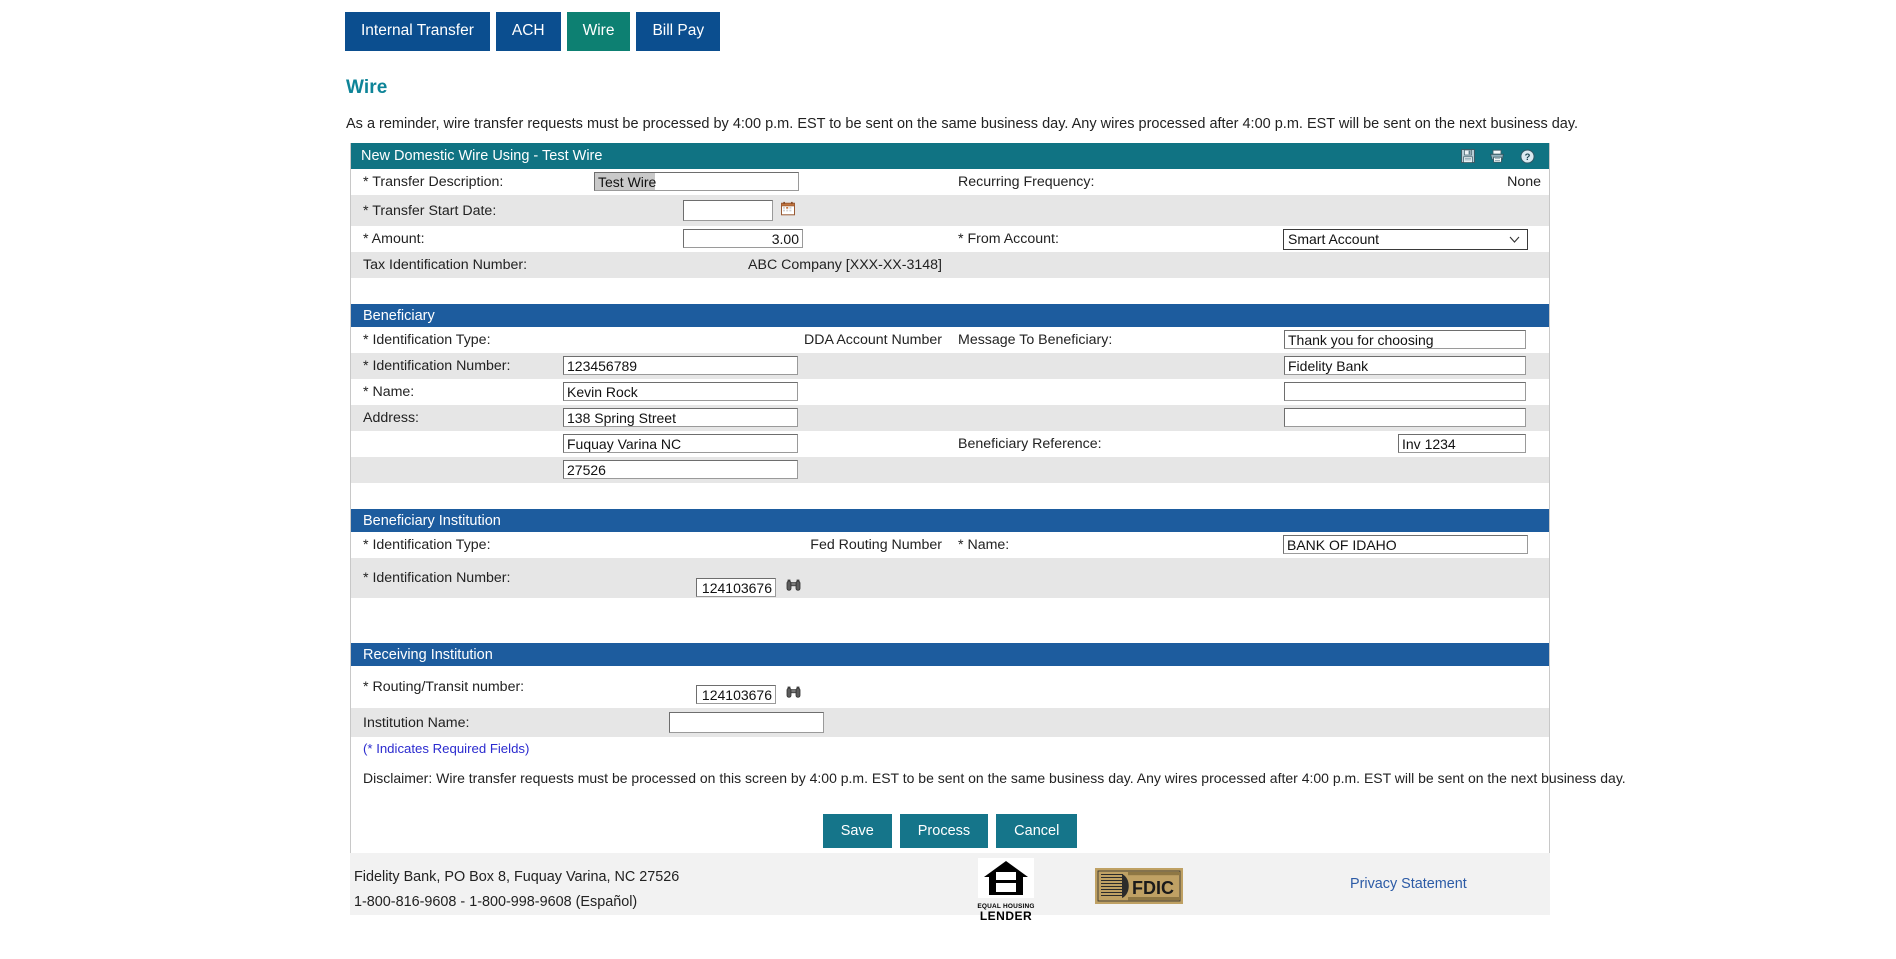 This screenshot has height=959, width=1896. I want to click on benefinst-name-input, so click(1405, 545).